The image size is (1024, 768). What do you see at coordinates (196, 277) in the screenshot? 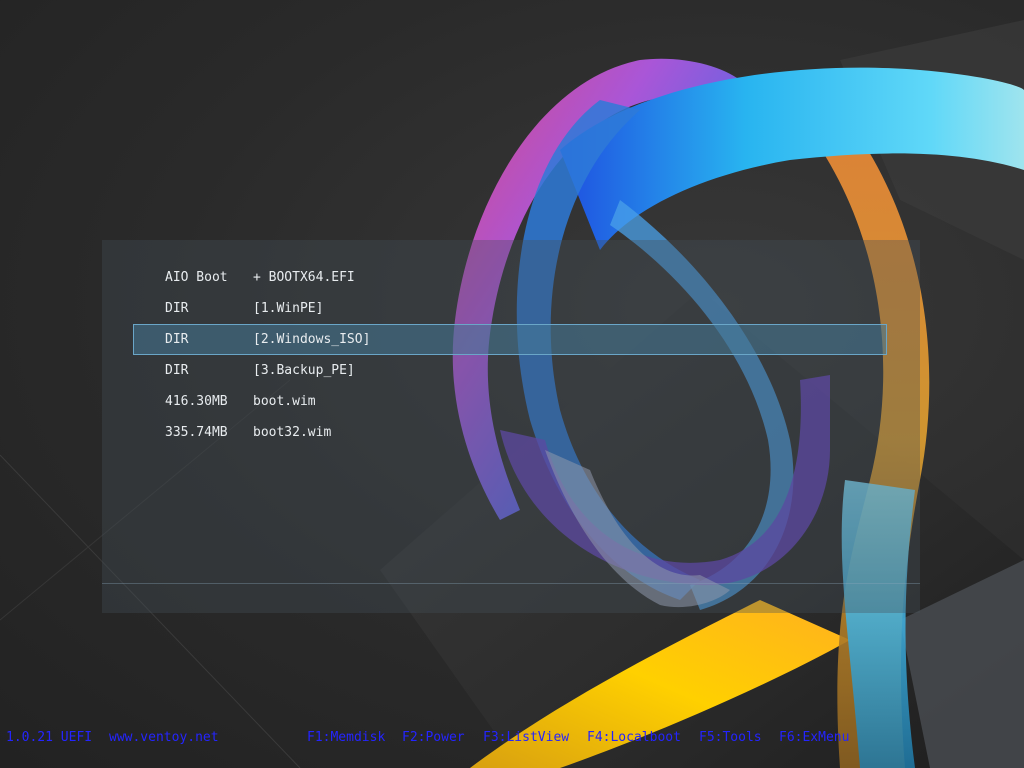
I see `menu-item-type: AIO Boot` at bounding box center [196, 277].